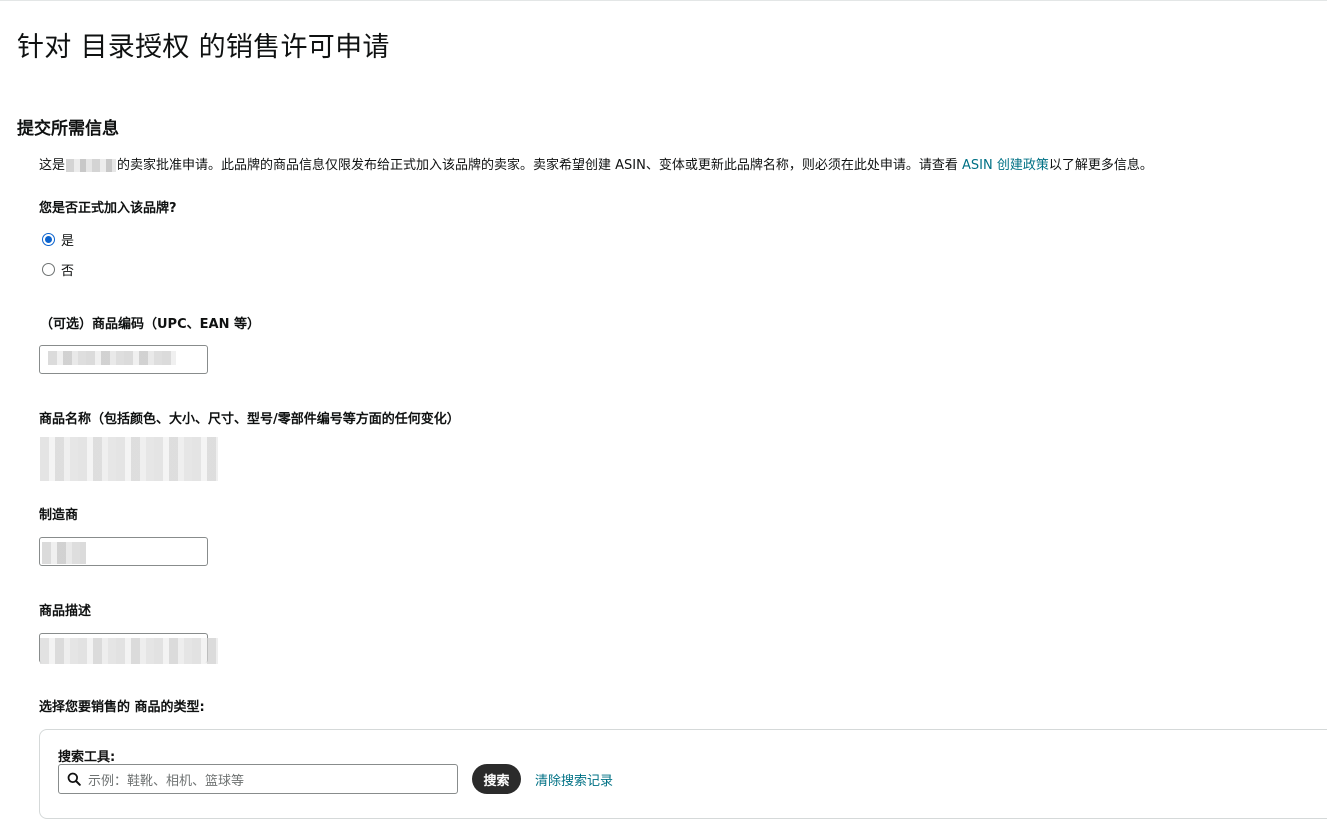 Image resolution: width=1327 pixels, height=819 pixels. Describe the element at coordinates (203, 47) in the screenshot. I see `page-title: 针对 目录授权 的销售许可申请` at that location.